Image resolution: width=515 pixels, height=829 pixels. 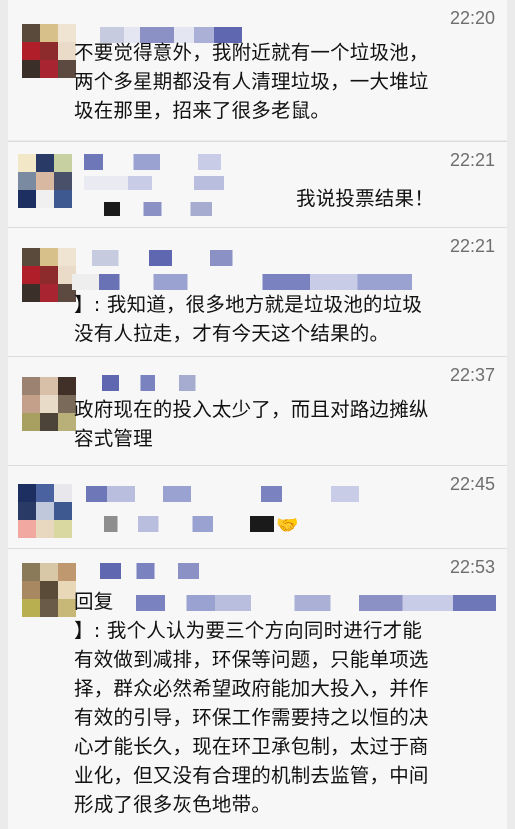 I want to click on comment-card: 22:21 我说投票结果！, so click(x=257, y=184).